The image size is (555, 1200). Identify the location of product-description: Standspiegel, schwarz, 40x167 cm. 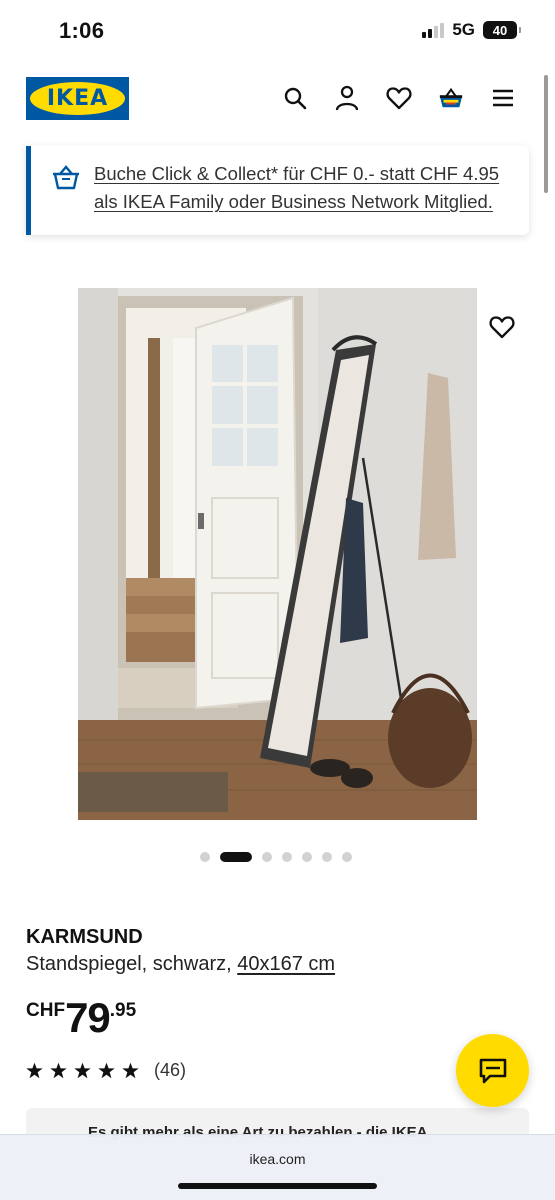
(180, 964).